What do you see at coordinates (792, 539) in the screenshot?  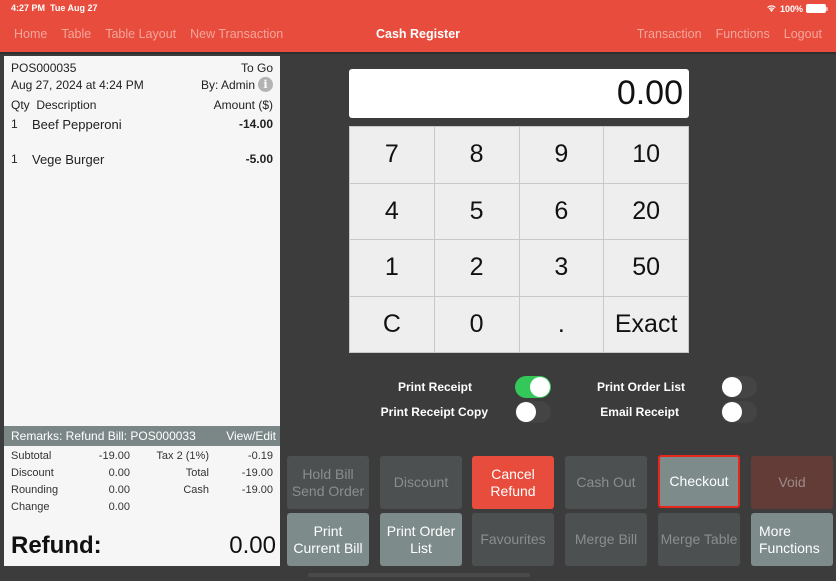 I see `more-functions-button: More Functions` at bounding box center [792, 539].